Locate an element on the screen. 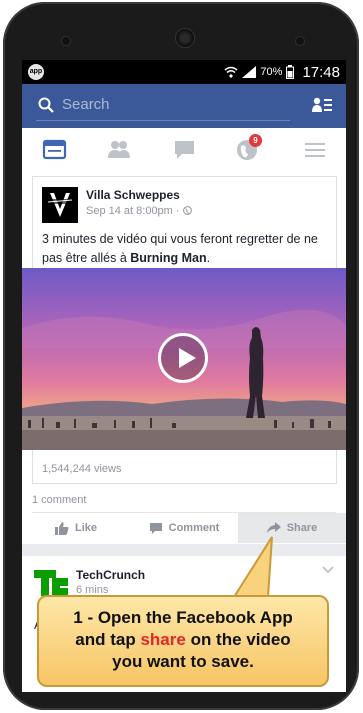 This screenshot has height=713, width=363. comment-icon is located at coordinates (155, 528).